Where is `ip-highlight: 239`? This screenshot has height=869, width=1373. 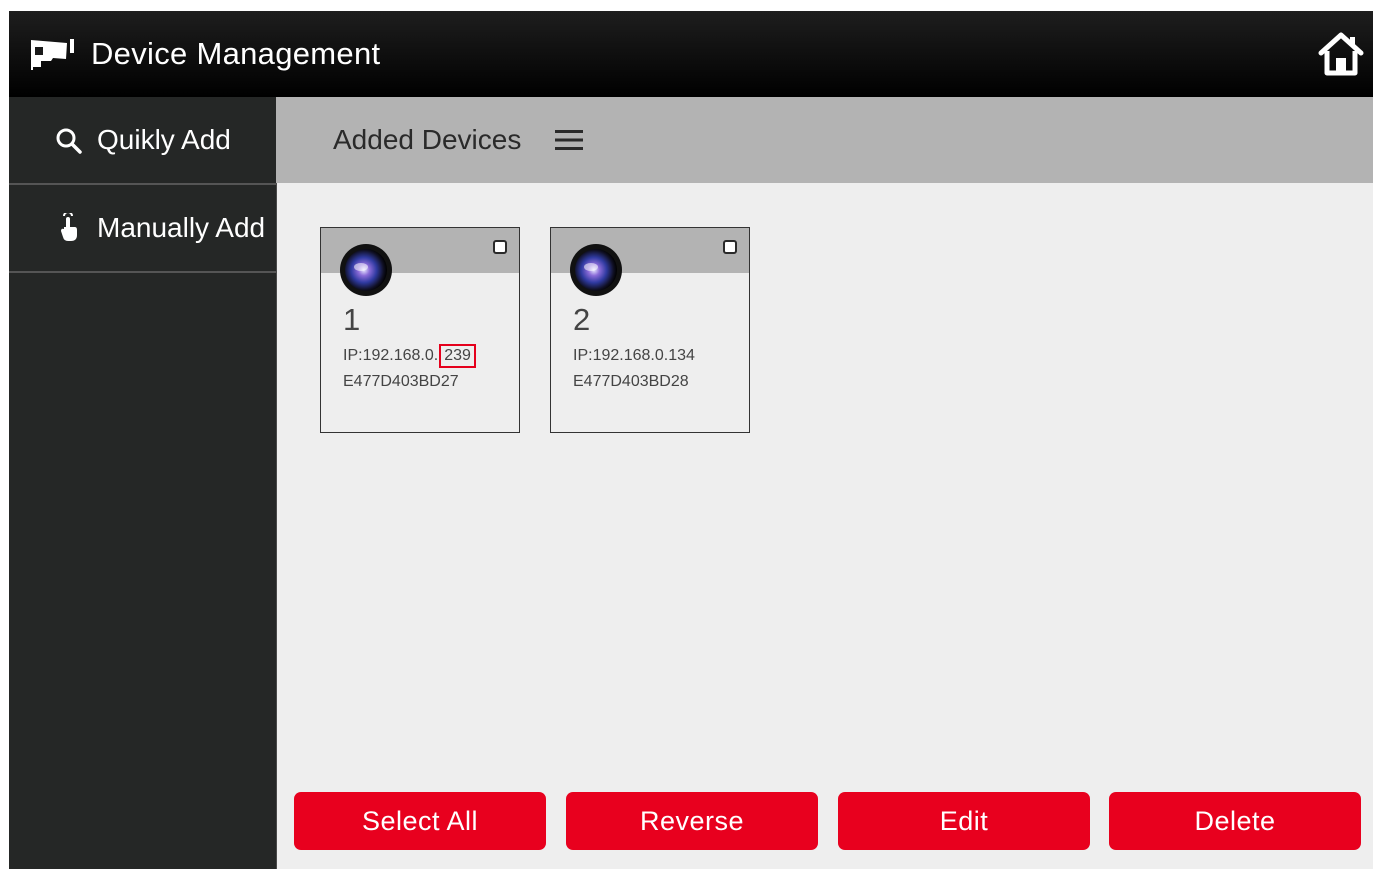
ip-highlight: 239 is located at coordinates (457, 356).